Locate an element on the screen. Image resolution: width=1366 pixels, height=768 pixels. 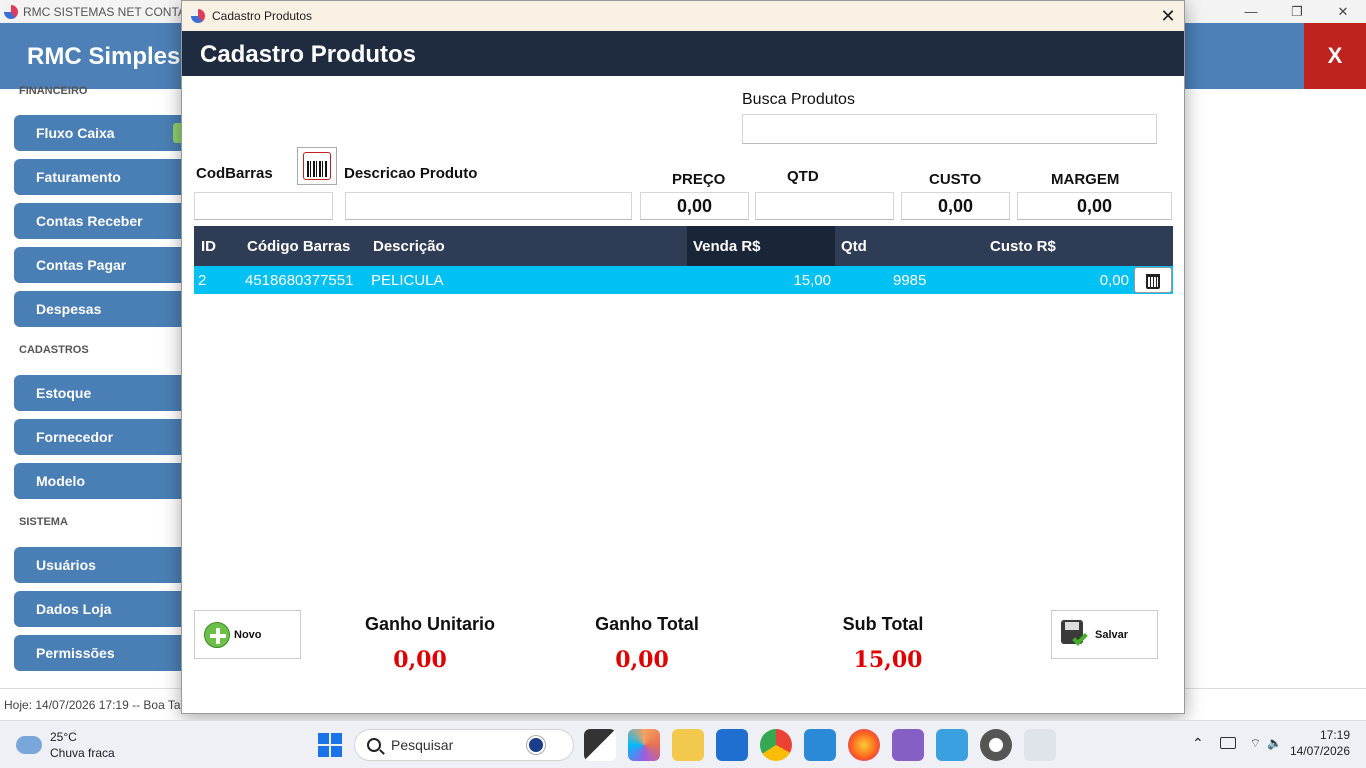
visual-studio-icon is located at coordinates (908, 745).